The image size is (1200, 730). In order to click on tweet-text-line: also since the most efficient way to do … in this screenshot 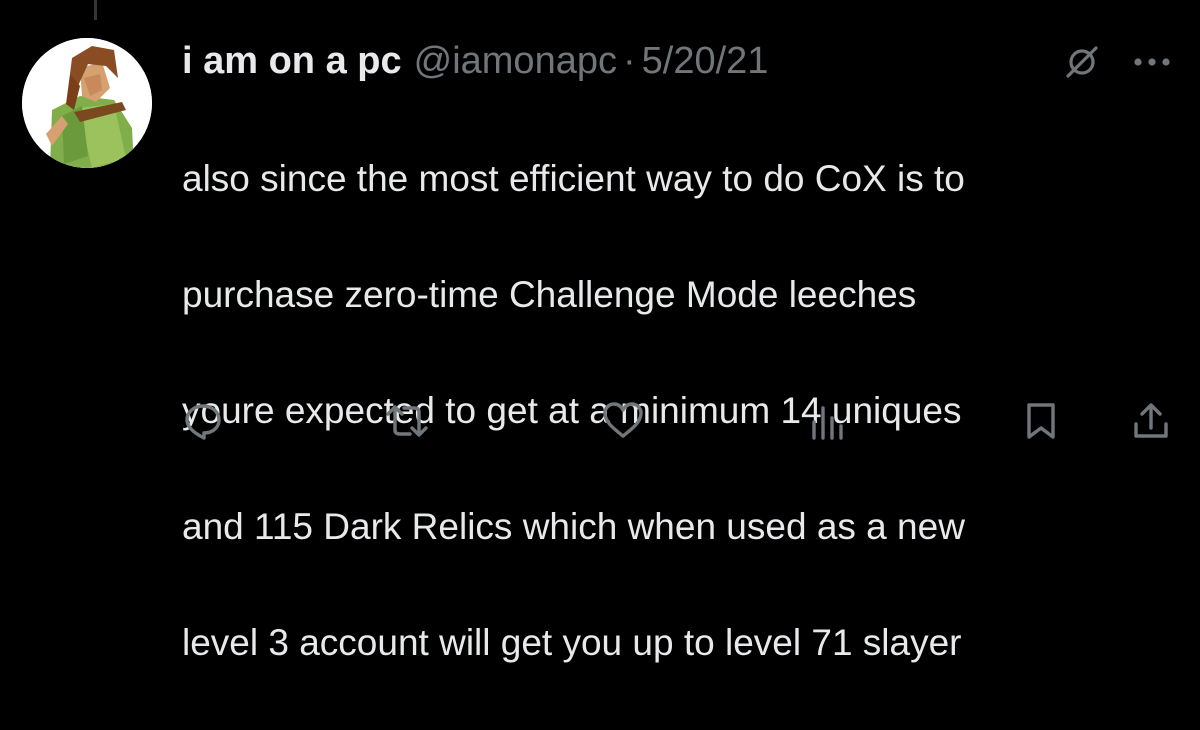, I will do `click(573, 178)`.